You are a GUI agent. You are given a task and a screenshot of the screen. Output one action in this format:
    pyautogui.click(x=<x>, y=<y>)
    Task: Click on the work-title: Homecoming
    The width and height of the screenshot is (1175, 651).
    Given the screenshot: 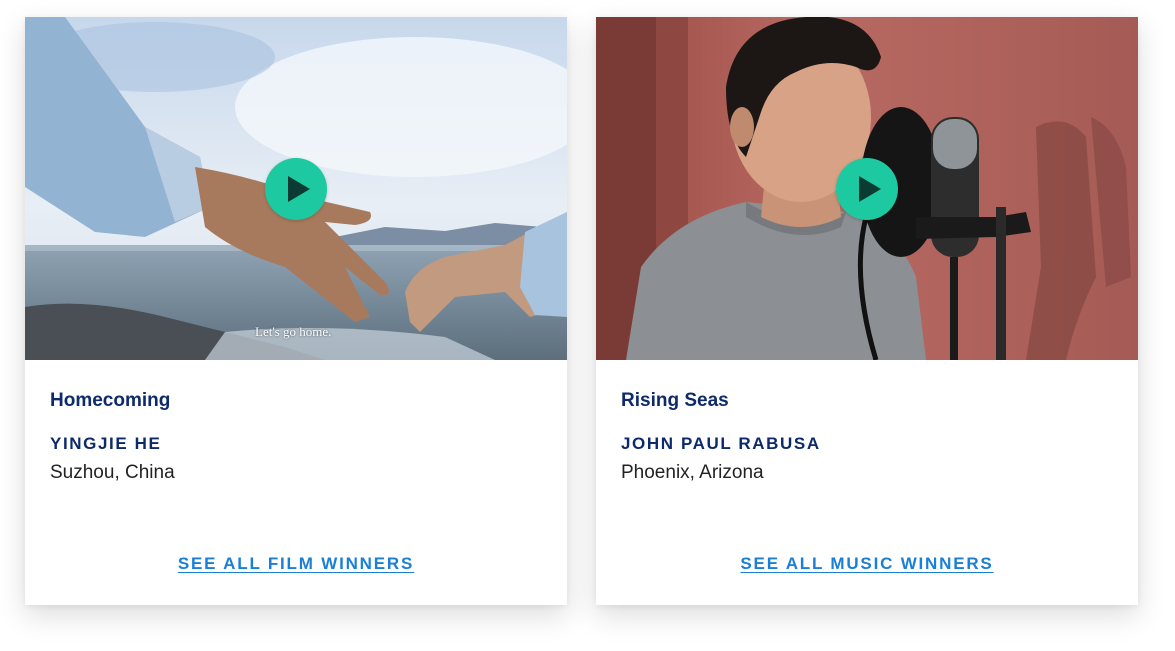 What is the action you would take?
    pyautogui.click(x=110, y=400)
    